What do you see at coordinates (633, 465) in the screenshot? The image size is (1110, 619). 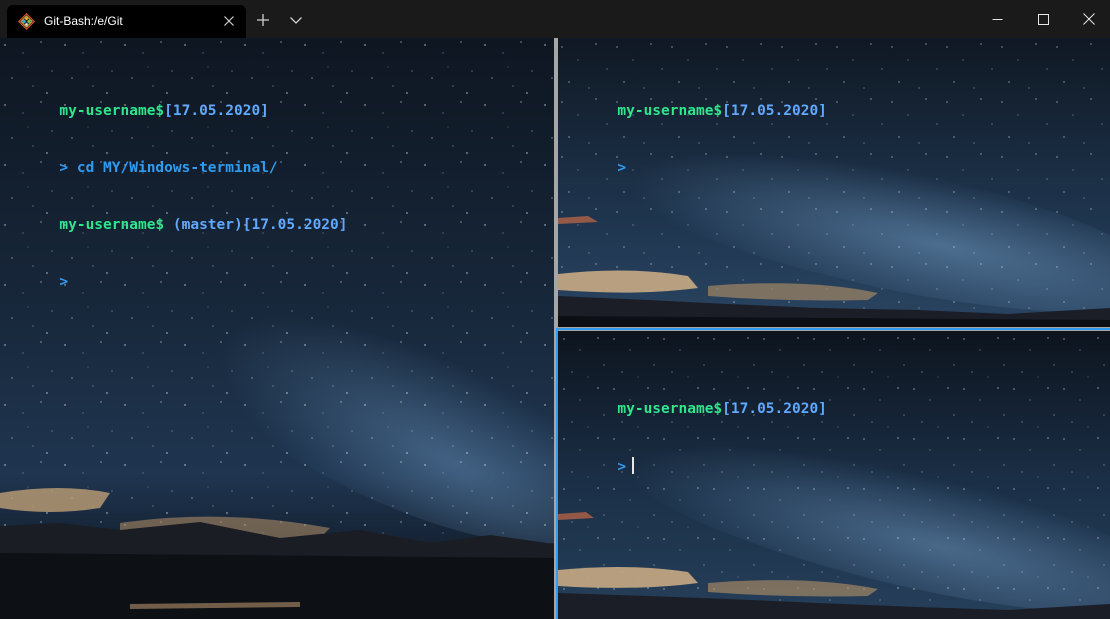 I see `text-cursor` at bounding box center [633, 465].